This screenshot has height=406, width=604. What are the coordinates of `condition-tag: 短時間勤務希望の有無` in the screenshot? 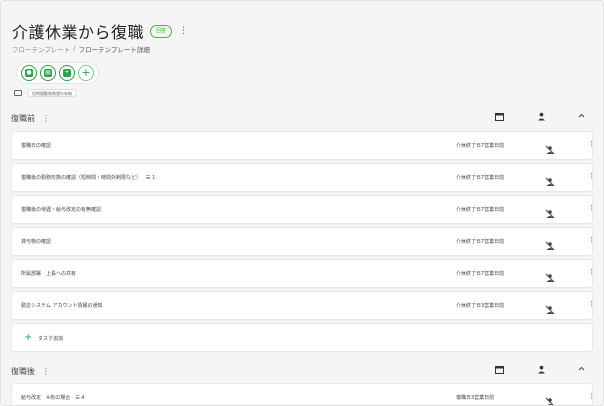 It's located at (52, 93).